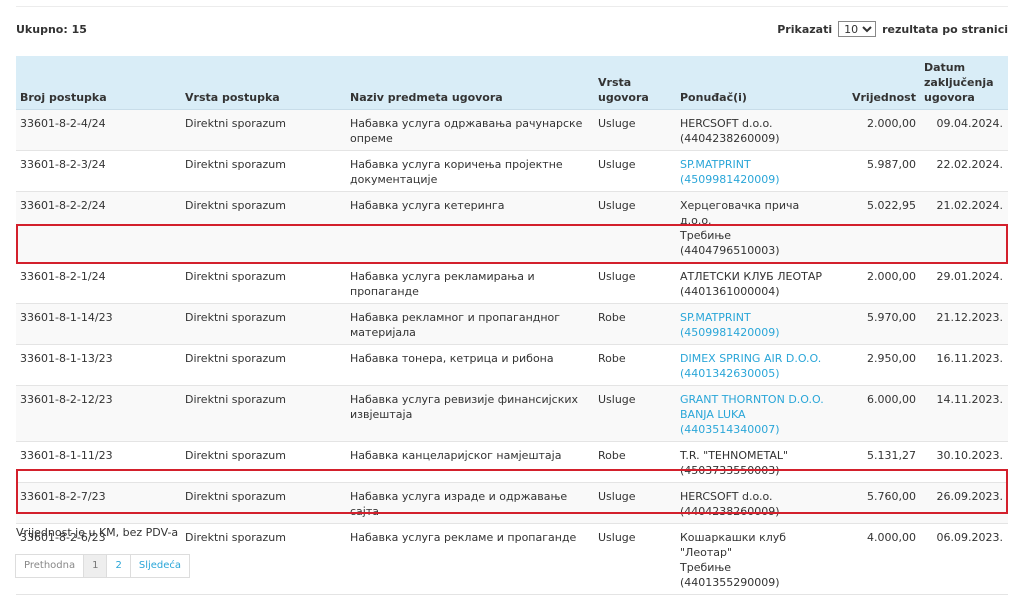 This screenshot has height=597, width=1024. What do you see at coordinates (470, 83) in the screenshot?
I see `column-header-naziv: Naziv predmeta ugovora` at bounding box center [470, 83].